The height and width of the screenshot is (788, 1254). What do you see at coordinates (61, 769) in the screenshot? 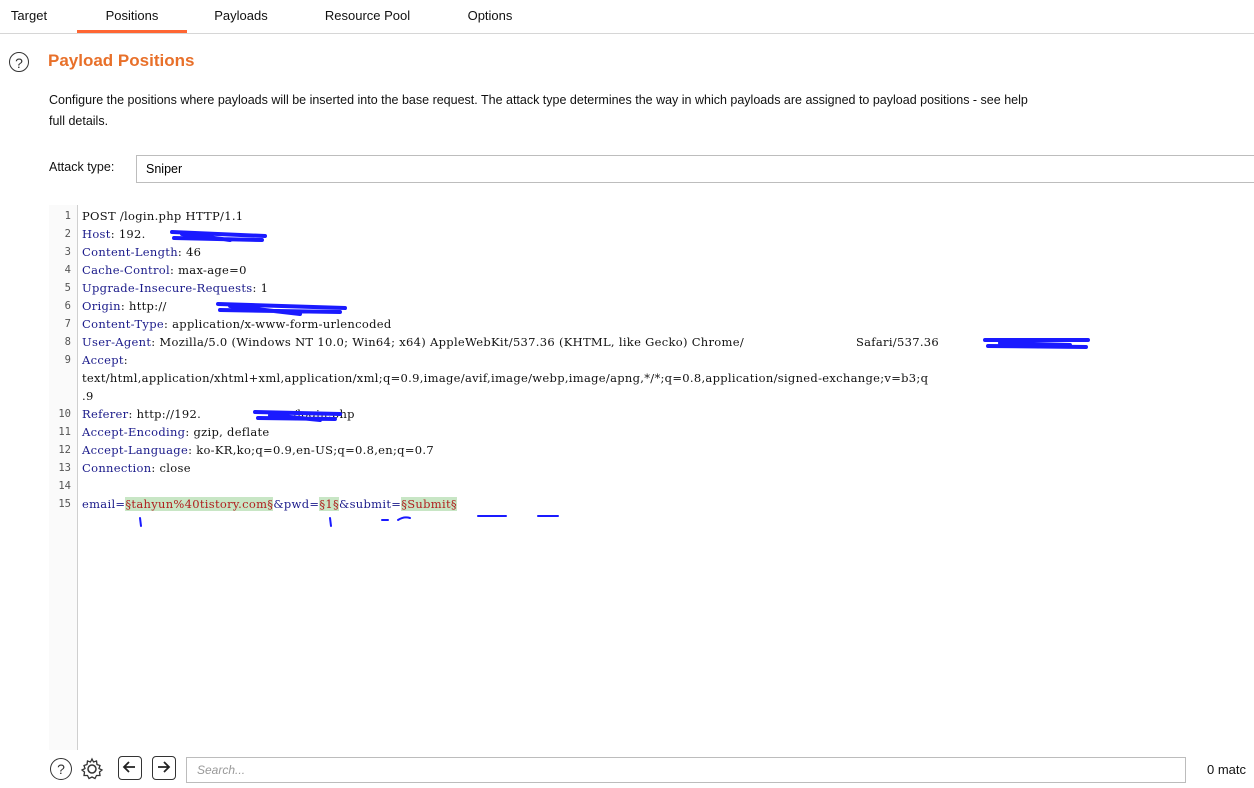
I see `help-icon: ?` at bounding box center [61, 769].